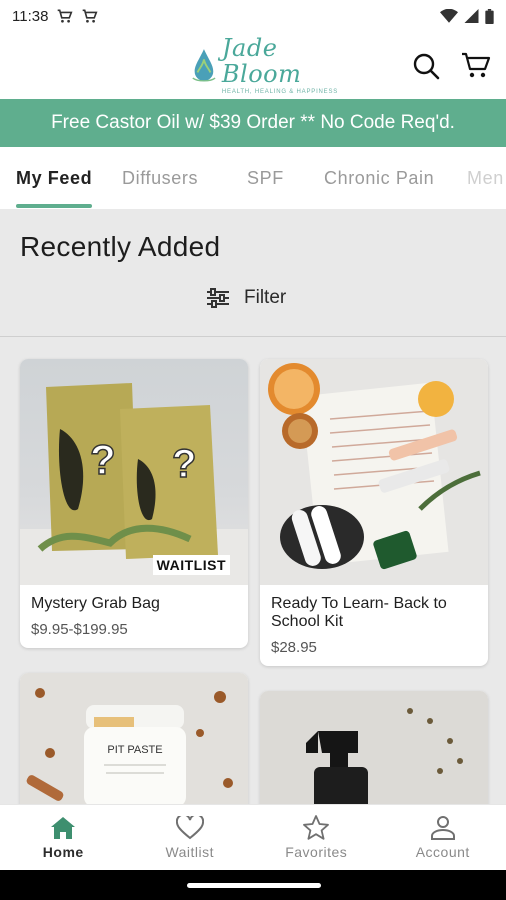 The image size is (506, 900). What do you see at coordinates (190, 851) in the screenshot?
I see `nav-waitlist-label: Waitlist` at bounding box center [190, 851].